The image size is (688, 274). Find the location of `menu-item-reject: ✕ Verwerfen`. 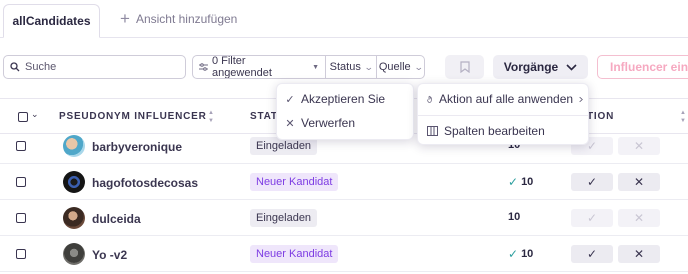

menu-item-reject: ✕ Verwerfen is located at coordinates (320, 123).